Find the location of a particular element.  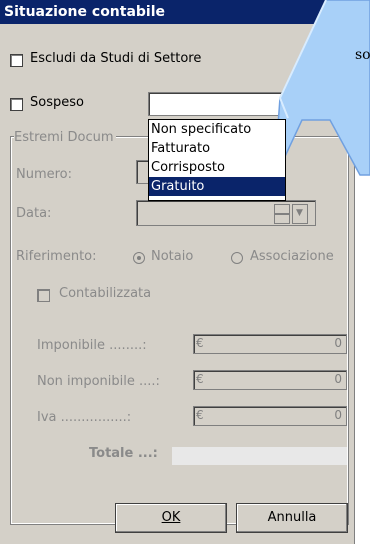

riferimento-label: Riferimento: is located at coordinates (56, 256).